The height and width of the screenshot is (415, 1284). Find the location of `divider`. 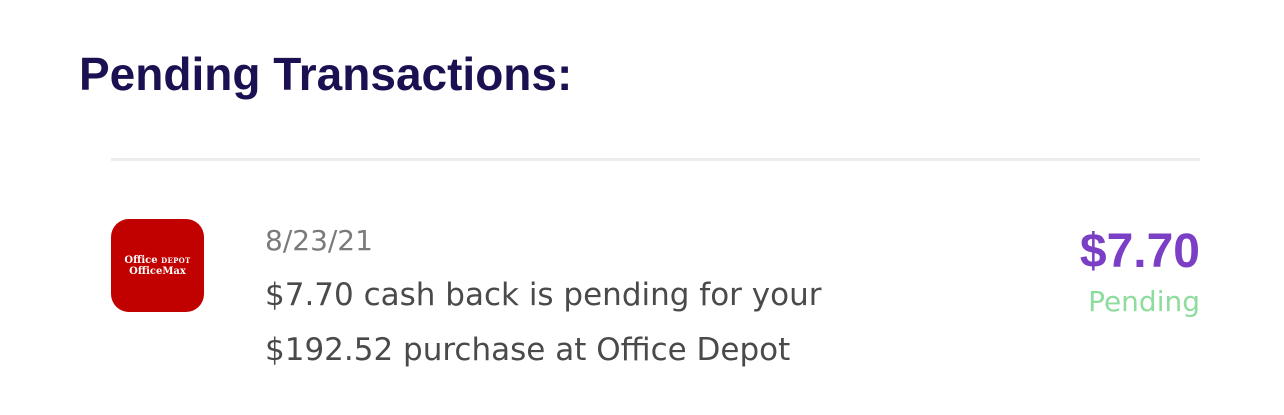

divider is located at coordinates (655, 159).